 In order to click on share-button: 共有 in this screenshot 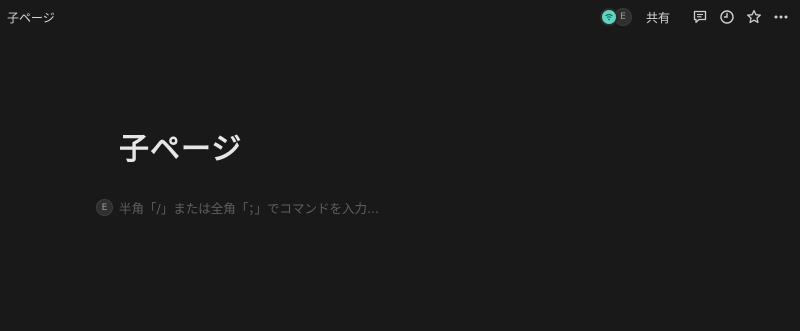, I will do `click(658, 17)`.